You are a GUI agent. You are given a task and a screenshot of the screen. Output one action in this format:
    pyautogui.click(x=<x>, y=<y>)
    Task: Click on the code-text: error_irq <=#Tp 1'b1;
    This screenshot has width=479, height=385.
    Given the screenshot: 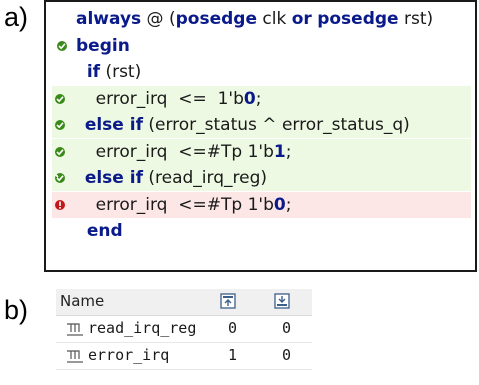 What is the action you would take?
    pyautogui.click(x=272, y=152)
    